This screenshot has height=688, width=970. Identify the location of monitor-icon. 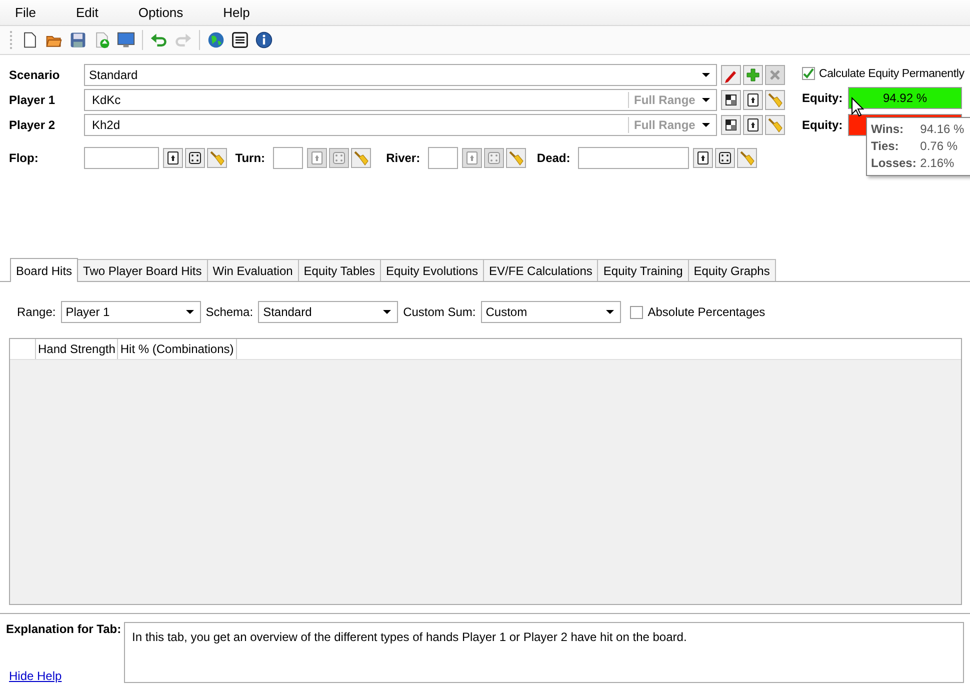
(126, 40).